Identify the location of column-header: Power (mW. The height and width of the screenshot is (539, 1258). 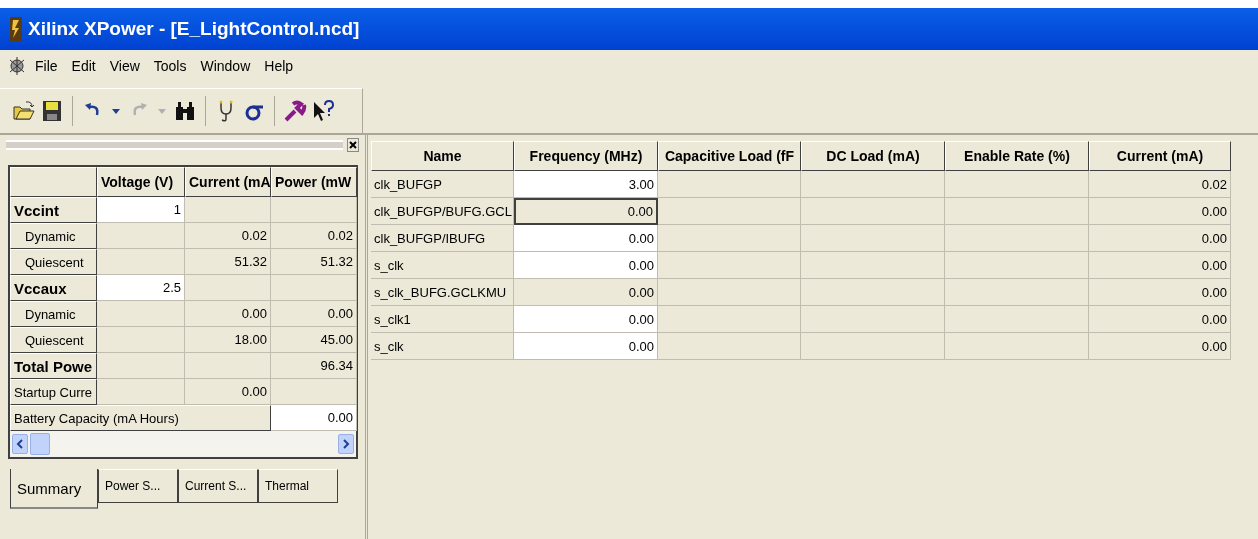
(314, 182).